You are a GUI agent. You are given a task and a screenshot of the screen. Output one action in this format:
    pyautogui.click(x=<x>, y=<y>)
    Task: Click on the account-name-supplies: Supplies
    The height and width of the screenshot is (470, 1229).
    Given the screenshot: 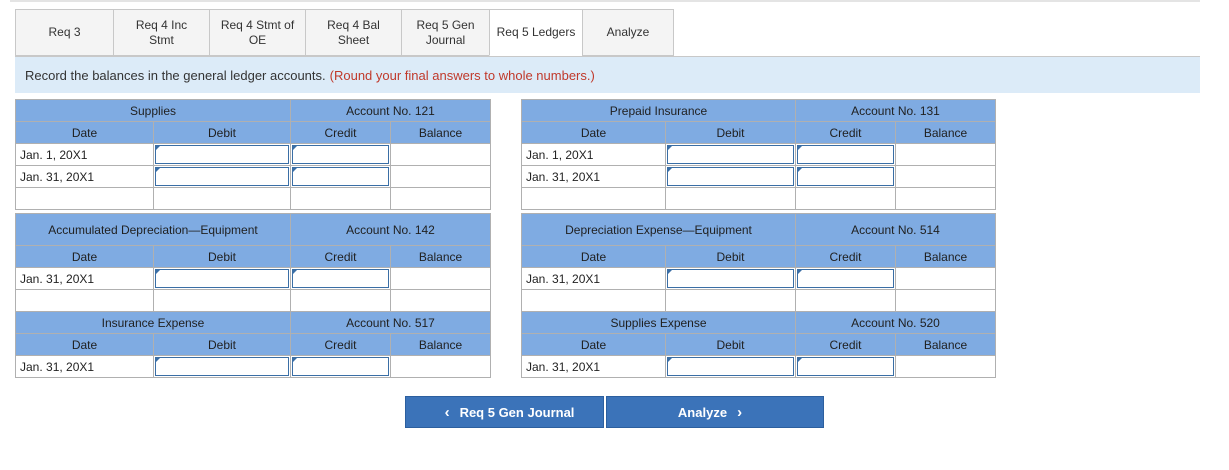 What is the action you would take?
    pyautogui.click(x=153, y=110)
    